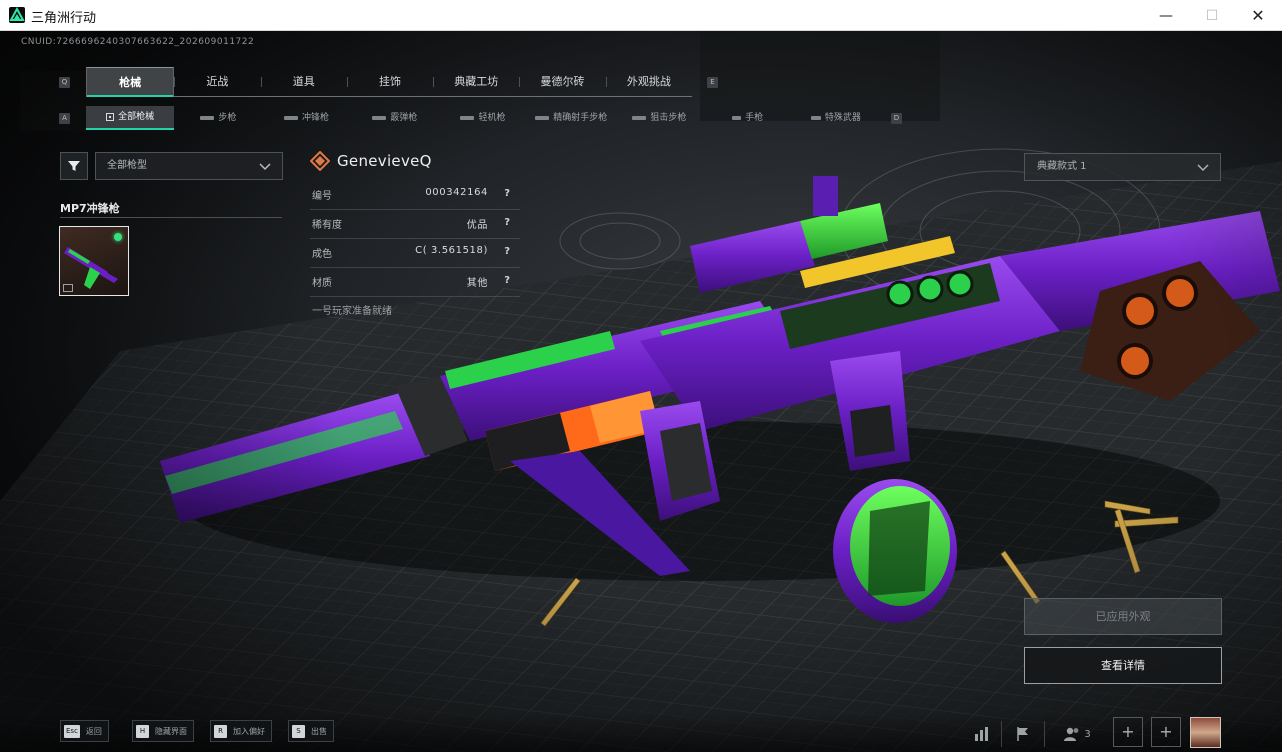 This screenshot has height=752, width=1282. Describe the element at coordinates (1205, 732) in the screenshot. I see `avatar` at that location.